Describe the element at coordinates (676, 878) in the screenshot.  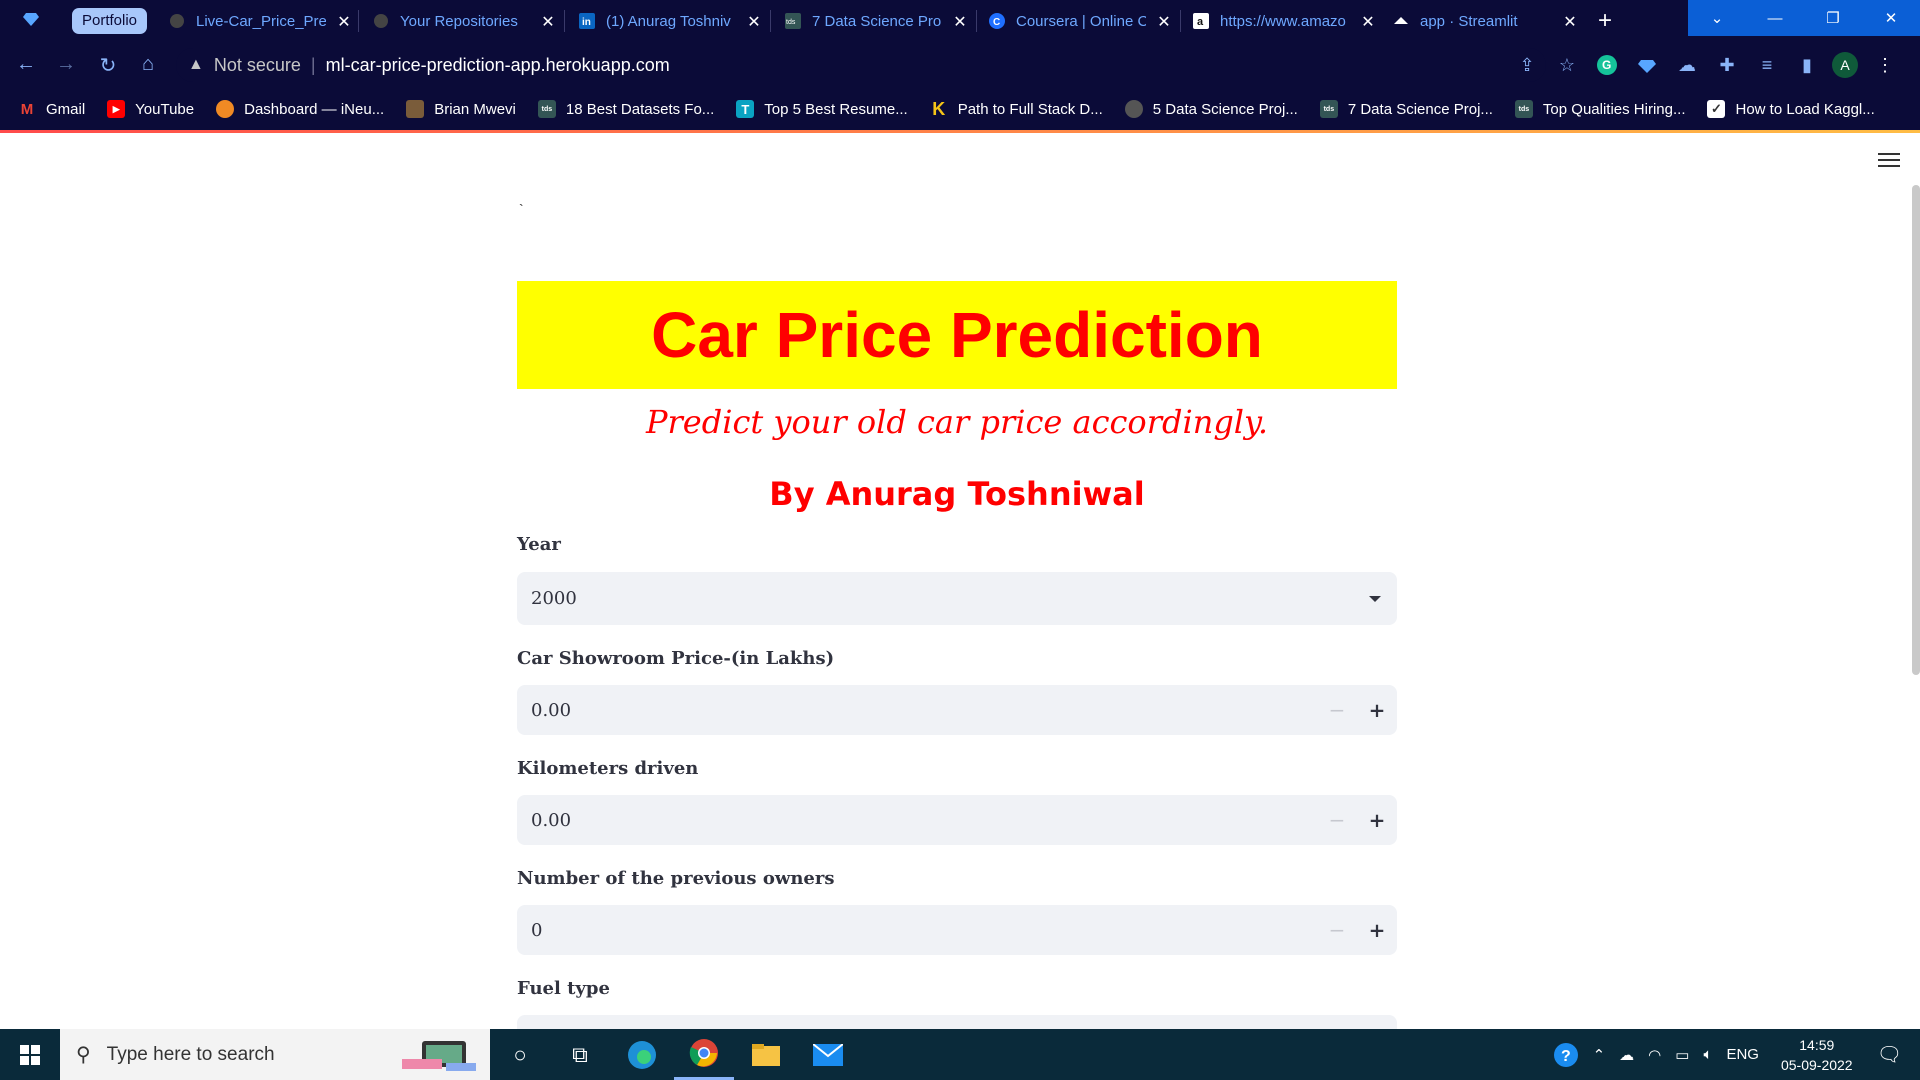
I see `owners-label: Number of the previous owners` at that location.